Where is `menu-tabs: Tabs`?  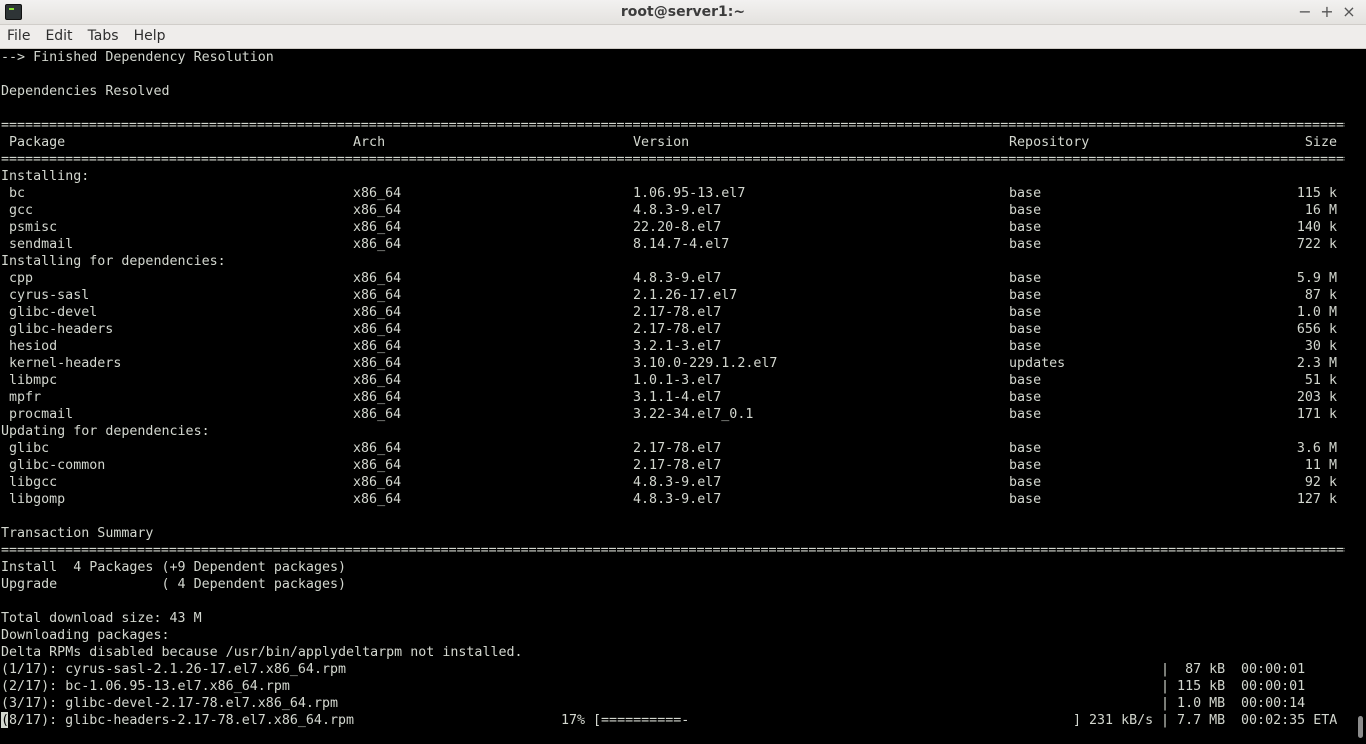
menu-tabs: Tabs is located at coordinates (104, 37).